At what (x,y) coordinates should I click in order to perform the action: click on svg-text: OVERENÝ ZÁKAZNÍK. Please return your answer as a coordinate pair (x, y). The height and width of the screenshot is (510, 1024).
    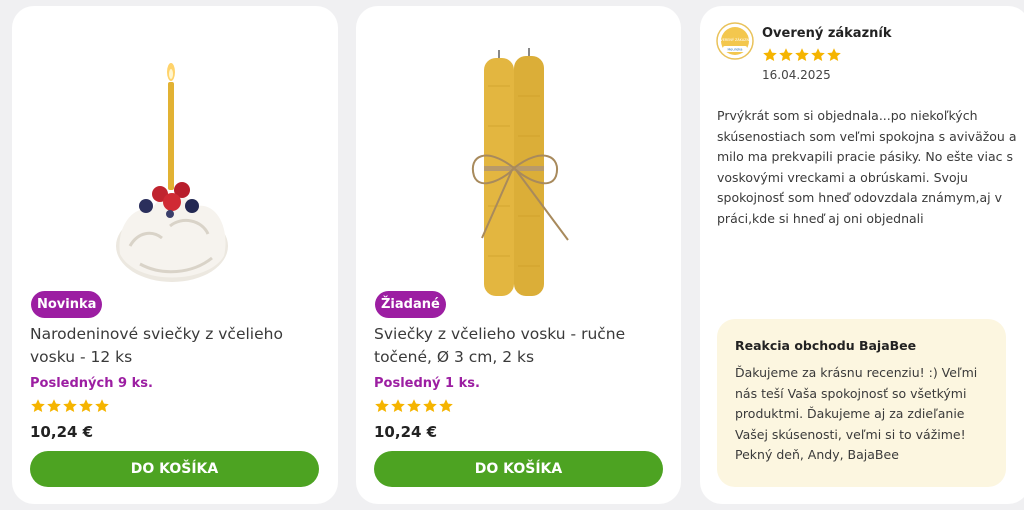
    Looking at the image, I should click on (735, 39).